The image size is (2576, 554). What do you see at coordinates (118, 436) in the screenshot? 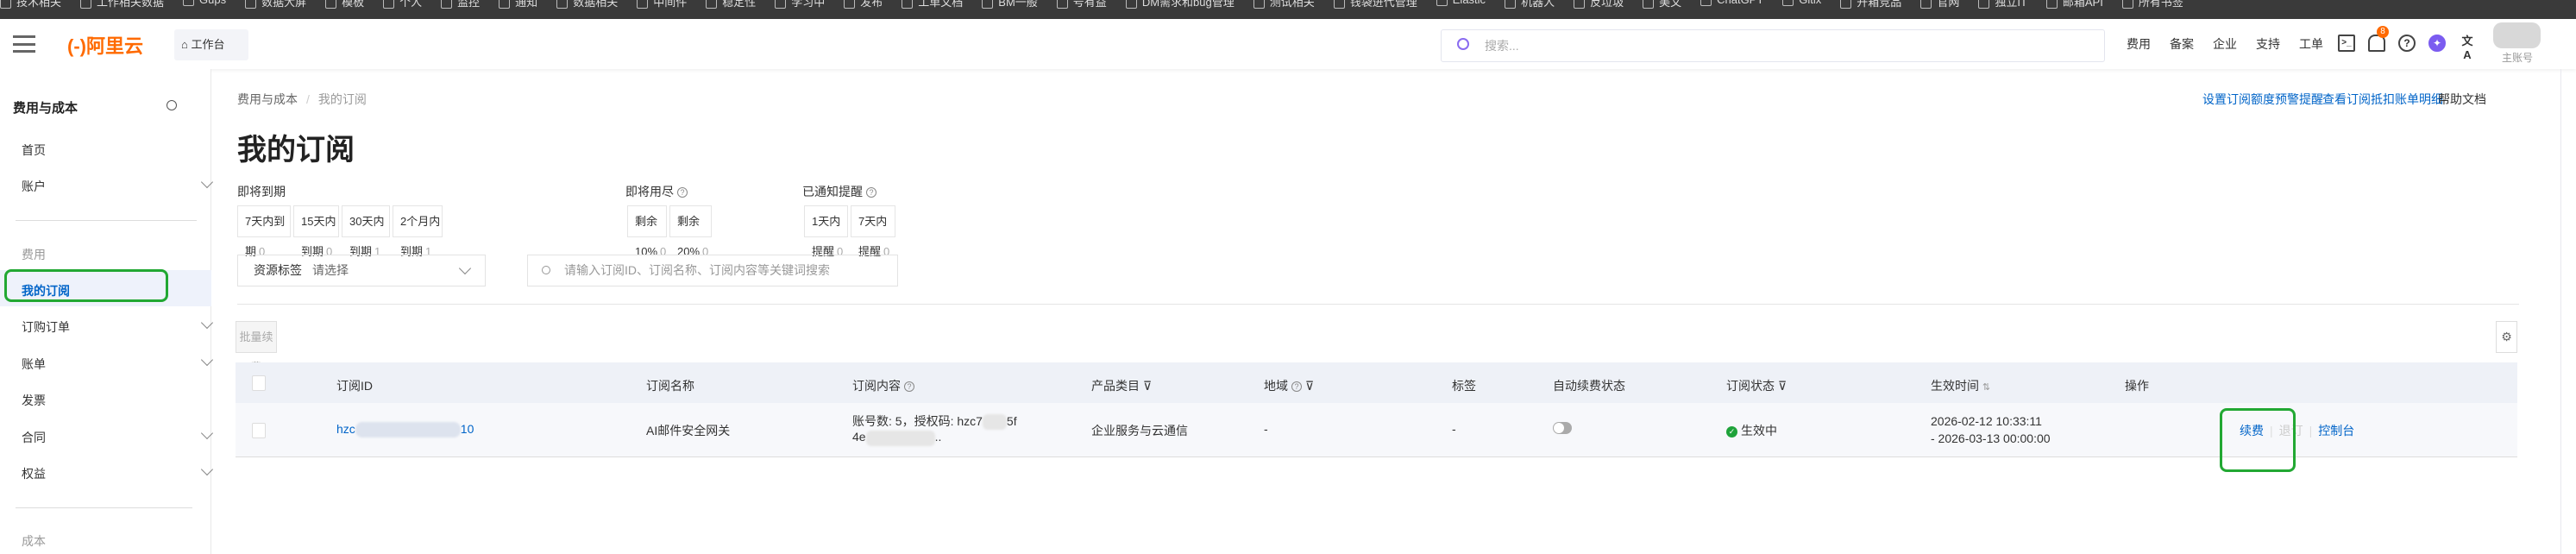
I see `sidebar-item-contract: 合同` at bounding box center [118, 436].